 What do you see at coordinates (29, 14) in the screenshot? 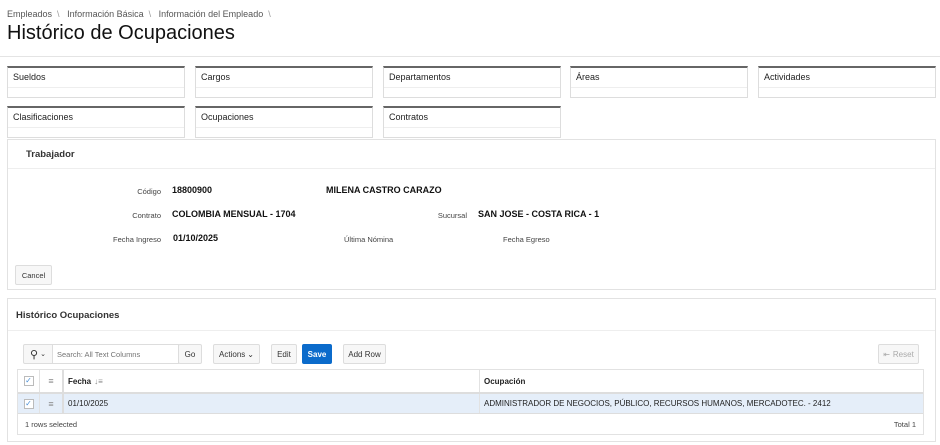
I see `breadcrumb-empleados: Empleados` at bounding box center [29, 14].